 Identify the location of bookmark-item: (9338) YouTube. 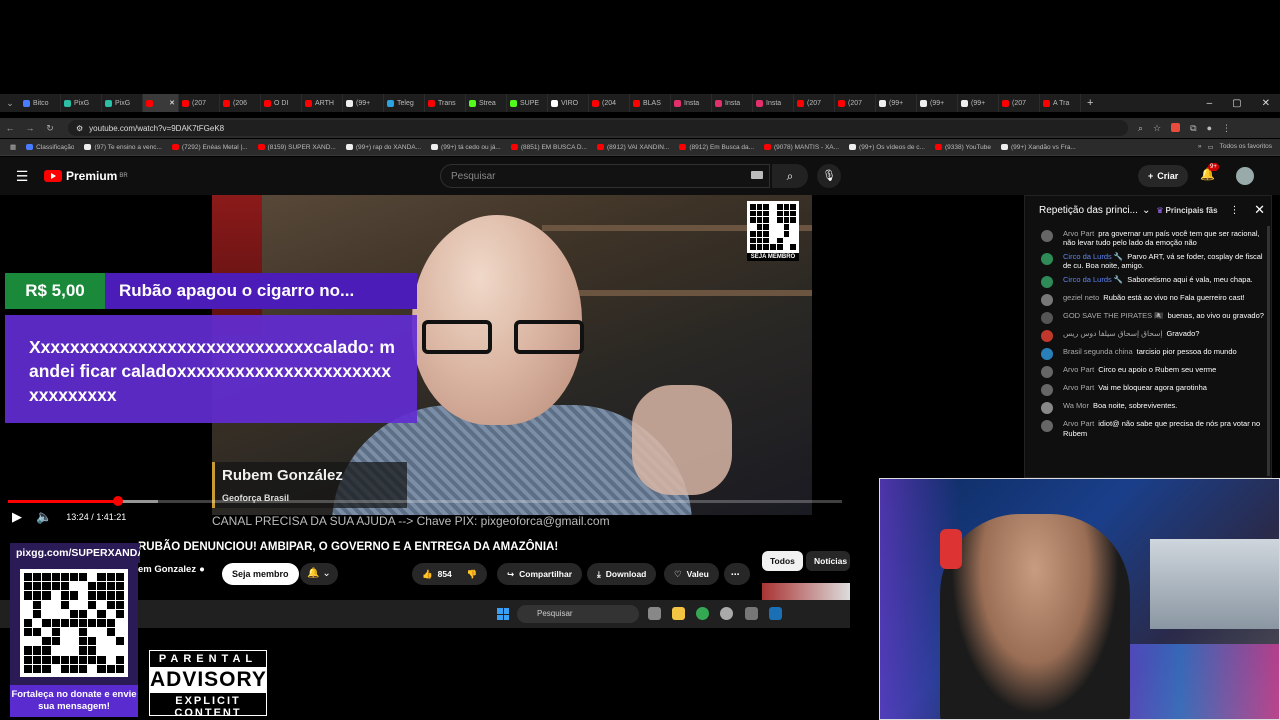
(962, 147).